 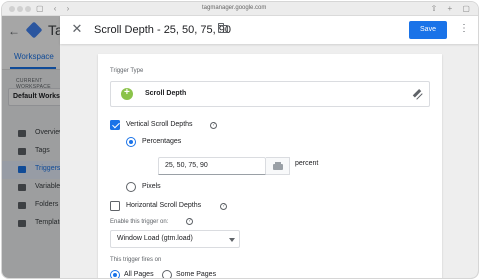 I want to click on enable-trigger-label: Enable this trigger on:, so click(x=139, y=222).